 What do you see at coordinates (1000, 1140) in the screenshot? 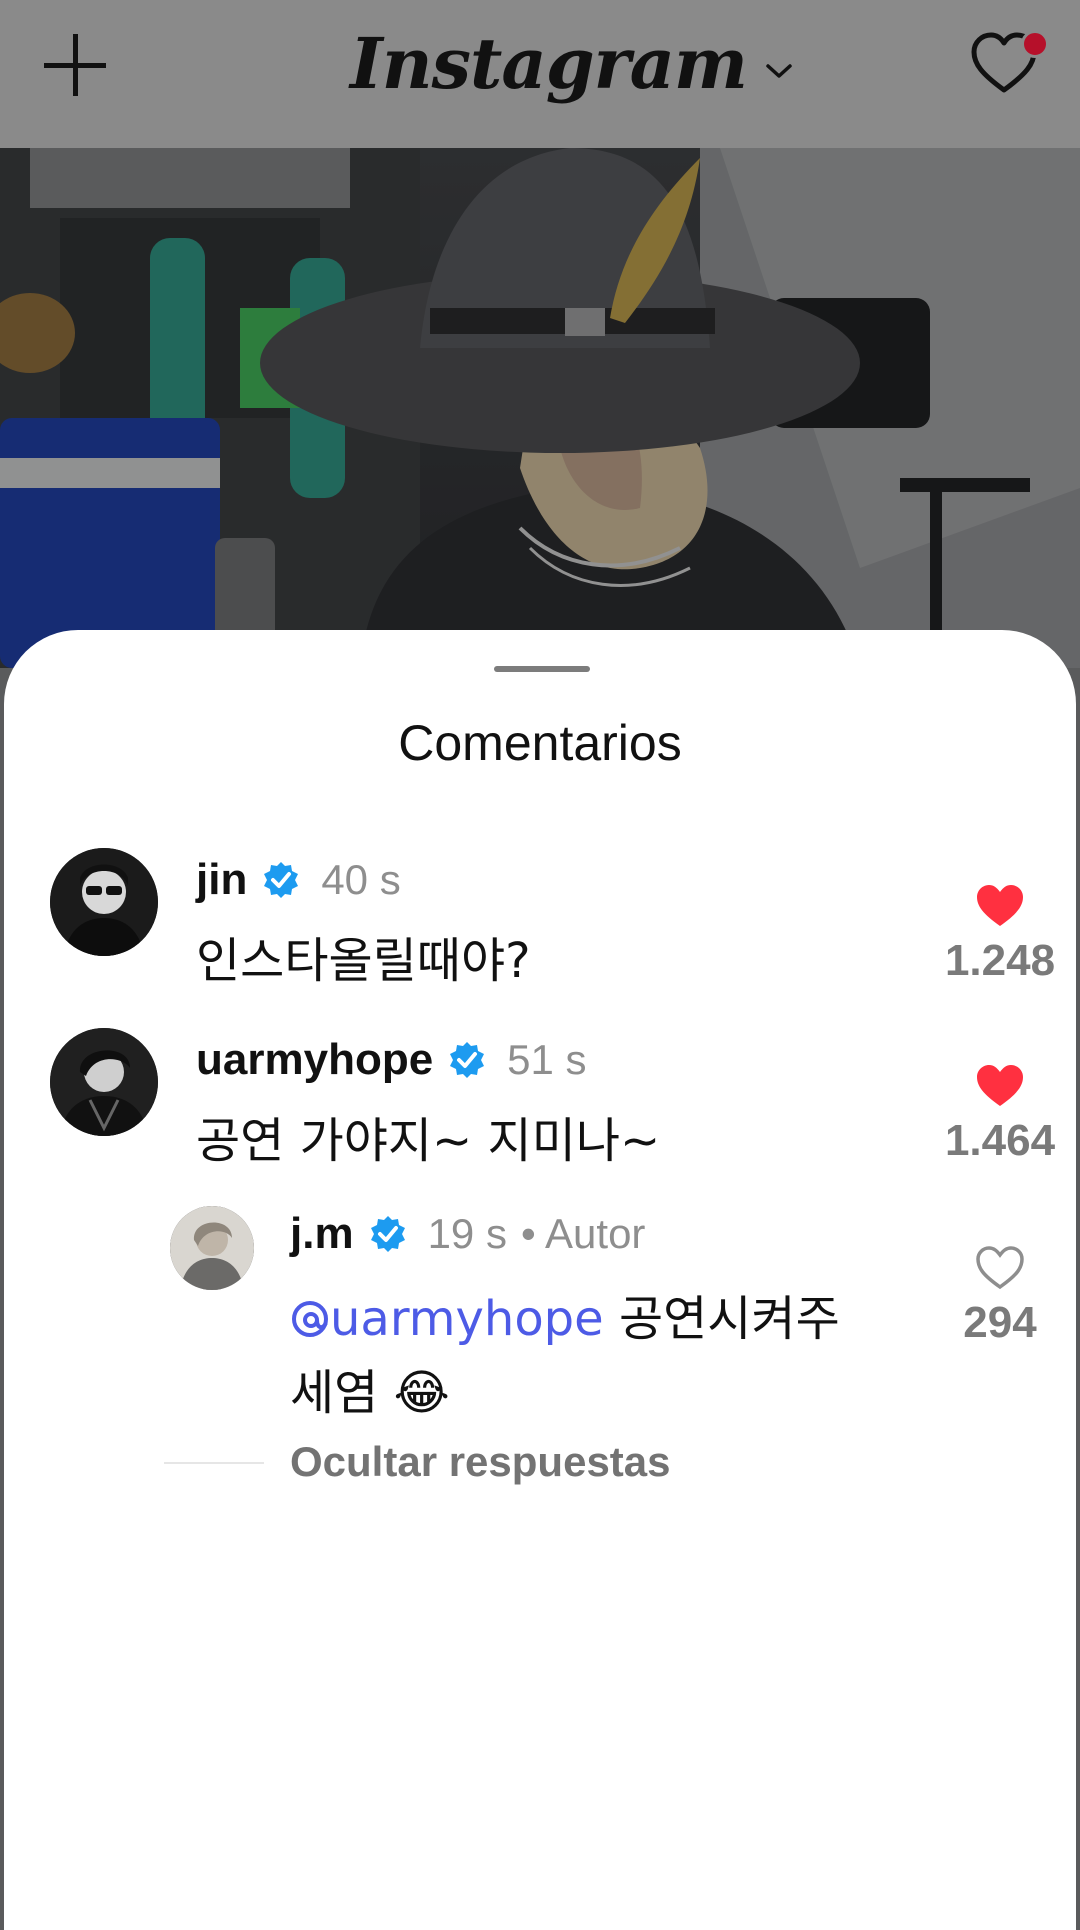
I see `like-count: 1.464` at bounding box center [1000, 1140].